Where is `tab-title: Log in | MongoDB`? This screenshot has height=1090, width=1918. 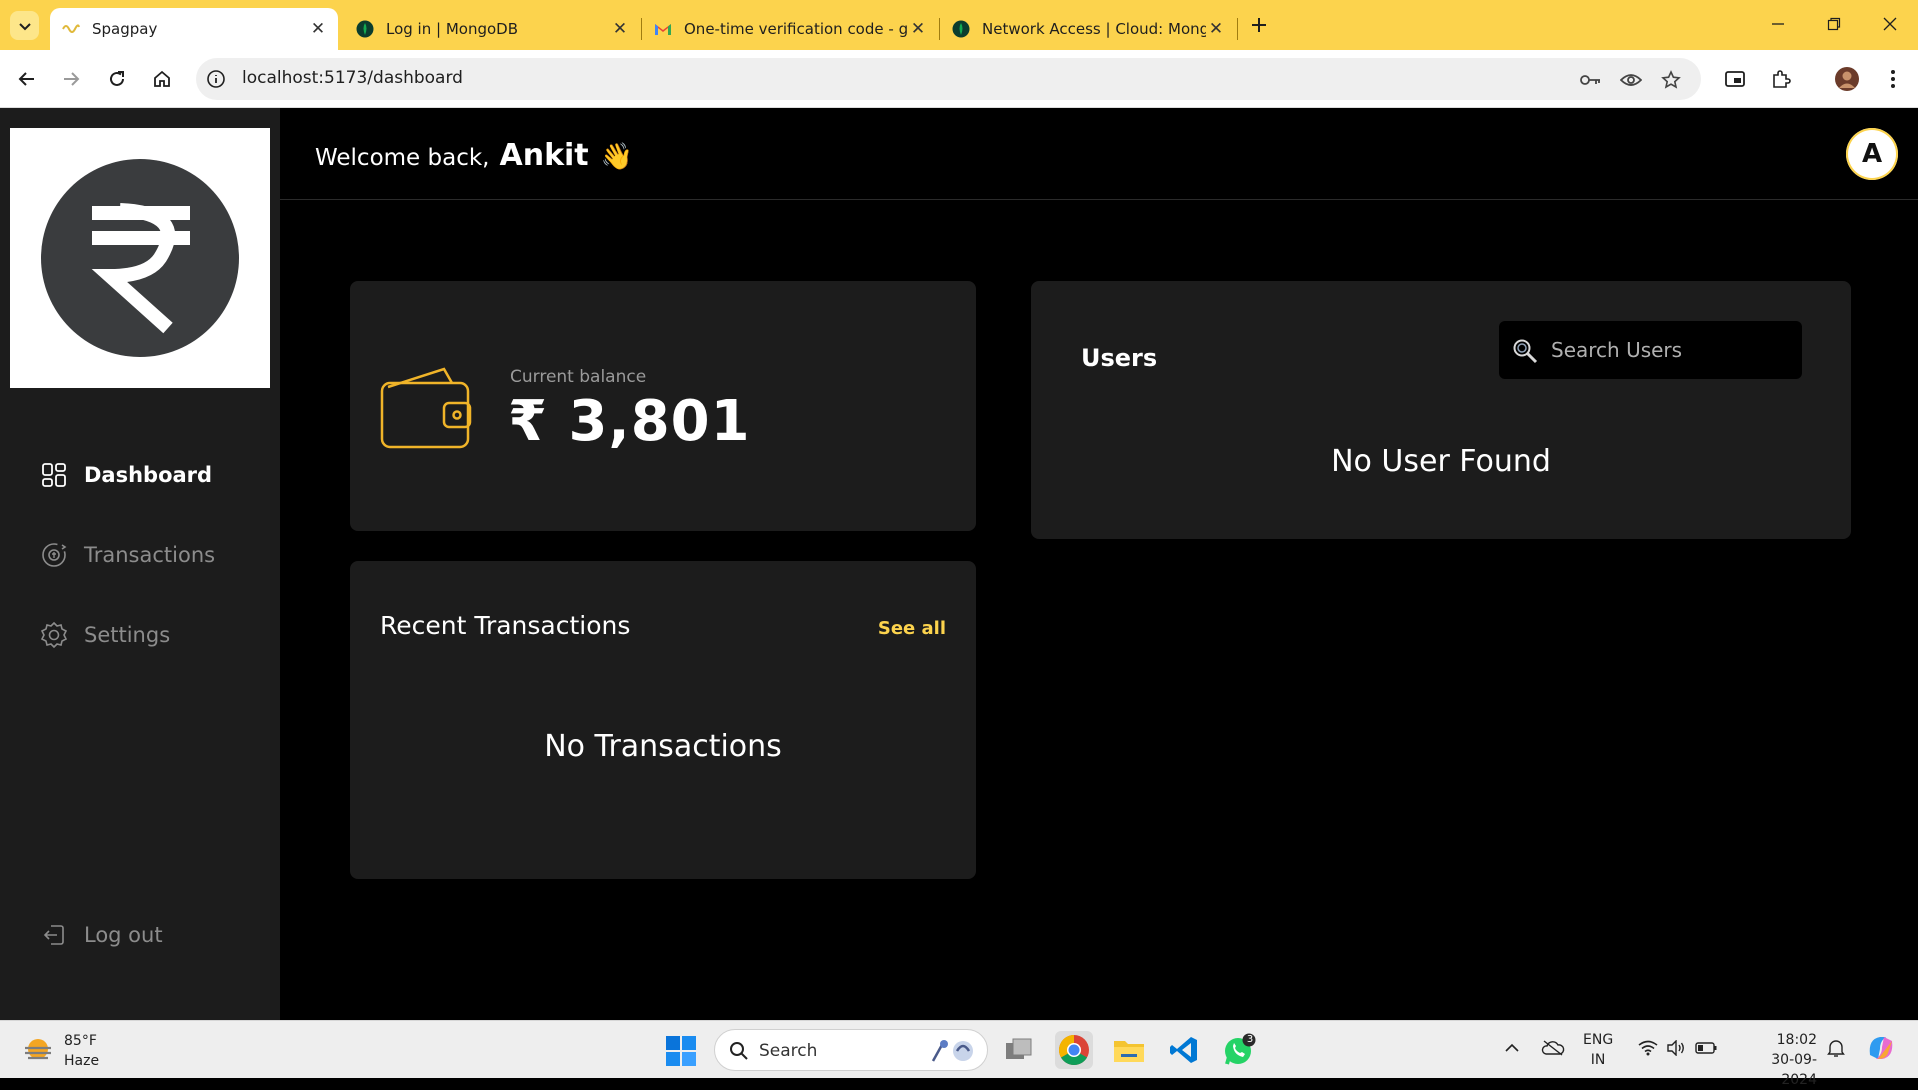 tab-title: Log in | MongoDB is located at coordinates (452, 29).